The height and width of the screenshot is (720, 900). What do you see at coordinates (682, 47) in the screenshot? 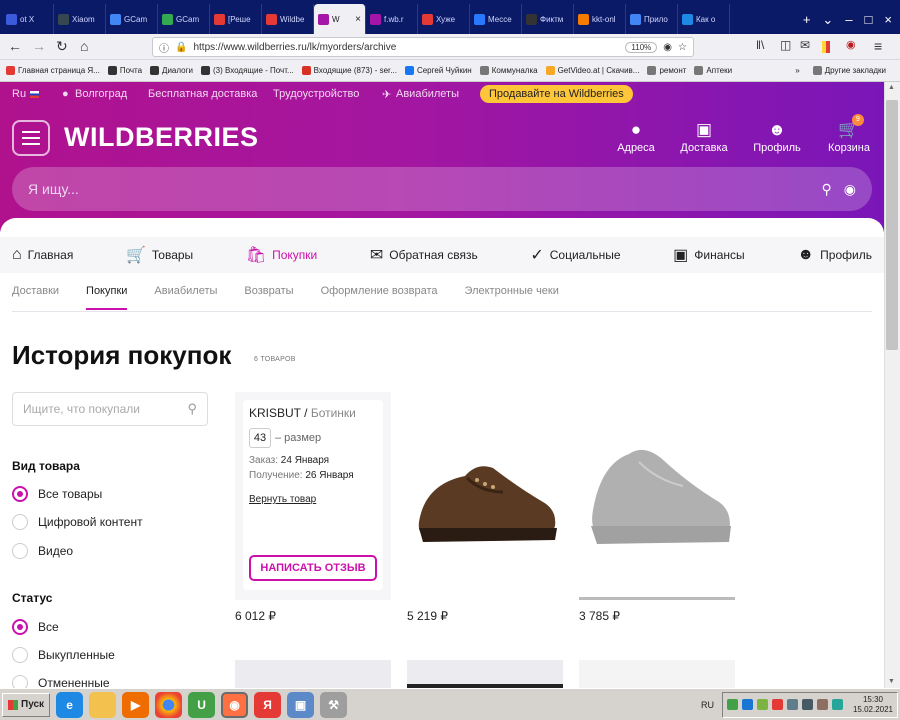
I see `star-icon: ☆` at bounding box center [682, 47].